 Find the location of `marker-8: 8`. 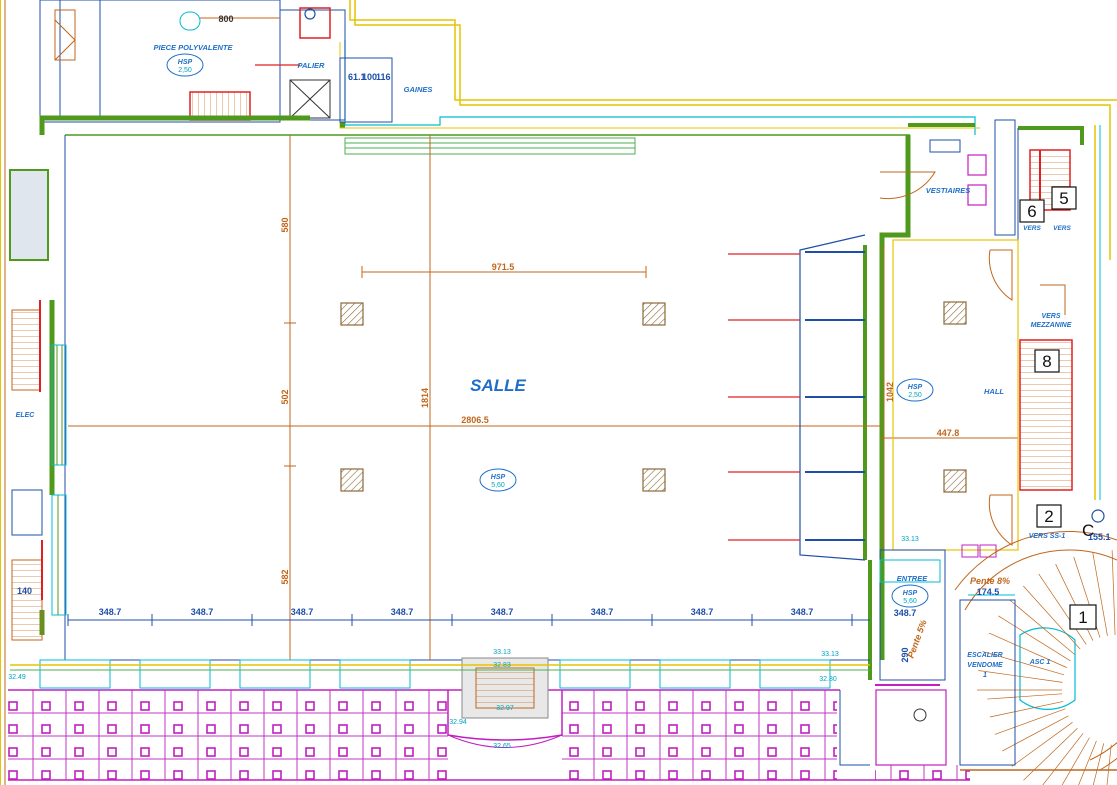

marker-8: 8 is located at coordinates (1047, 361).